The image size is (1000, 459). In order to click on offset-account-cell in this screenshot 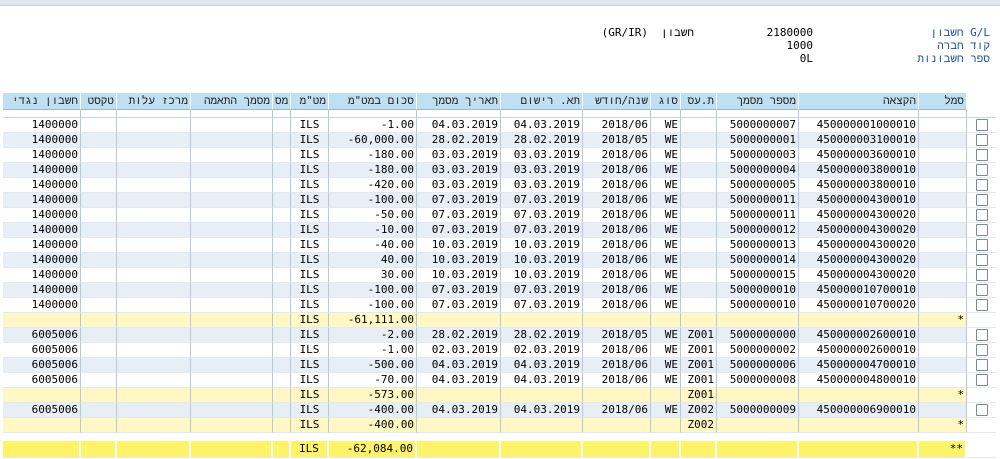, I will do `click(42, 320)`.